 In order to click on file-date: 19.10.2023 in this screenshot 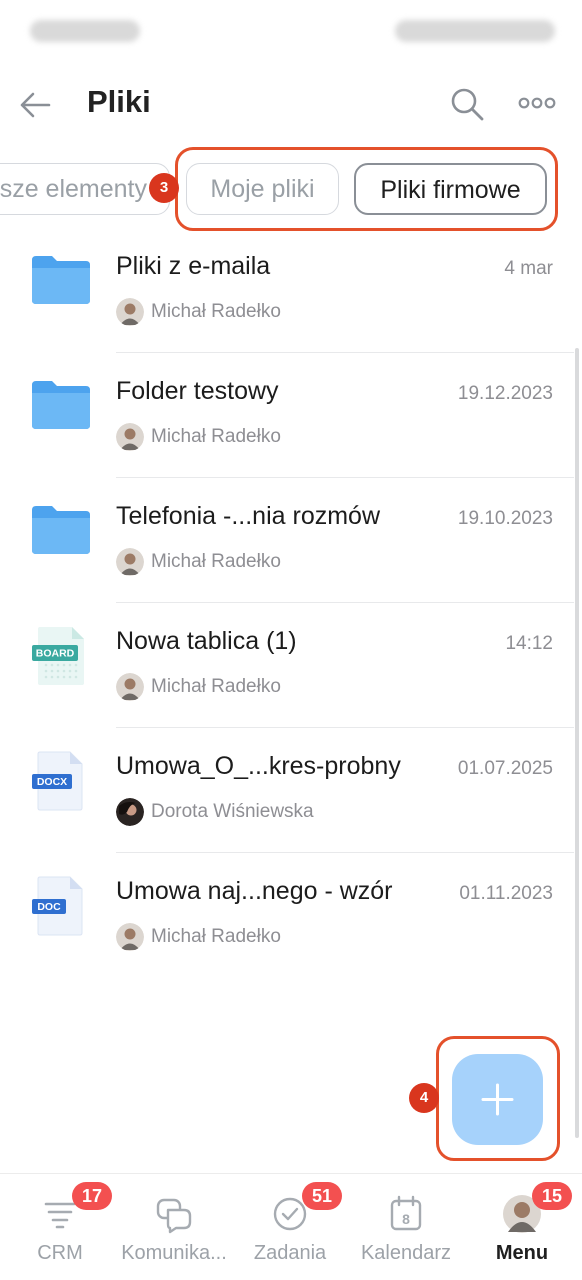, I will do `click(505, 518)`.